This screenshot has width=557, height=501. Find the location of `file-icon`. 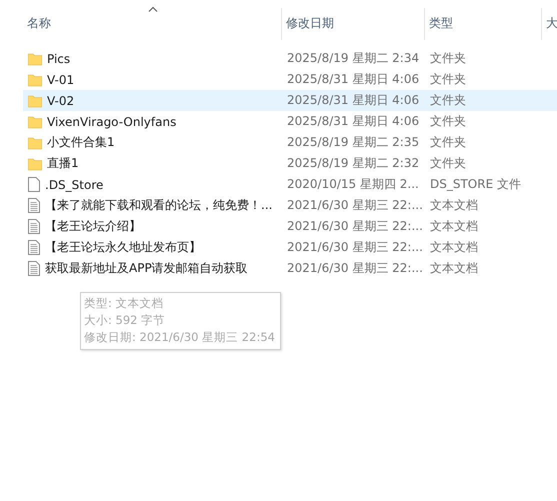

file-icon is located at coordinates (34, 184).